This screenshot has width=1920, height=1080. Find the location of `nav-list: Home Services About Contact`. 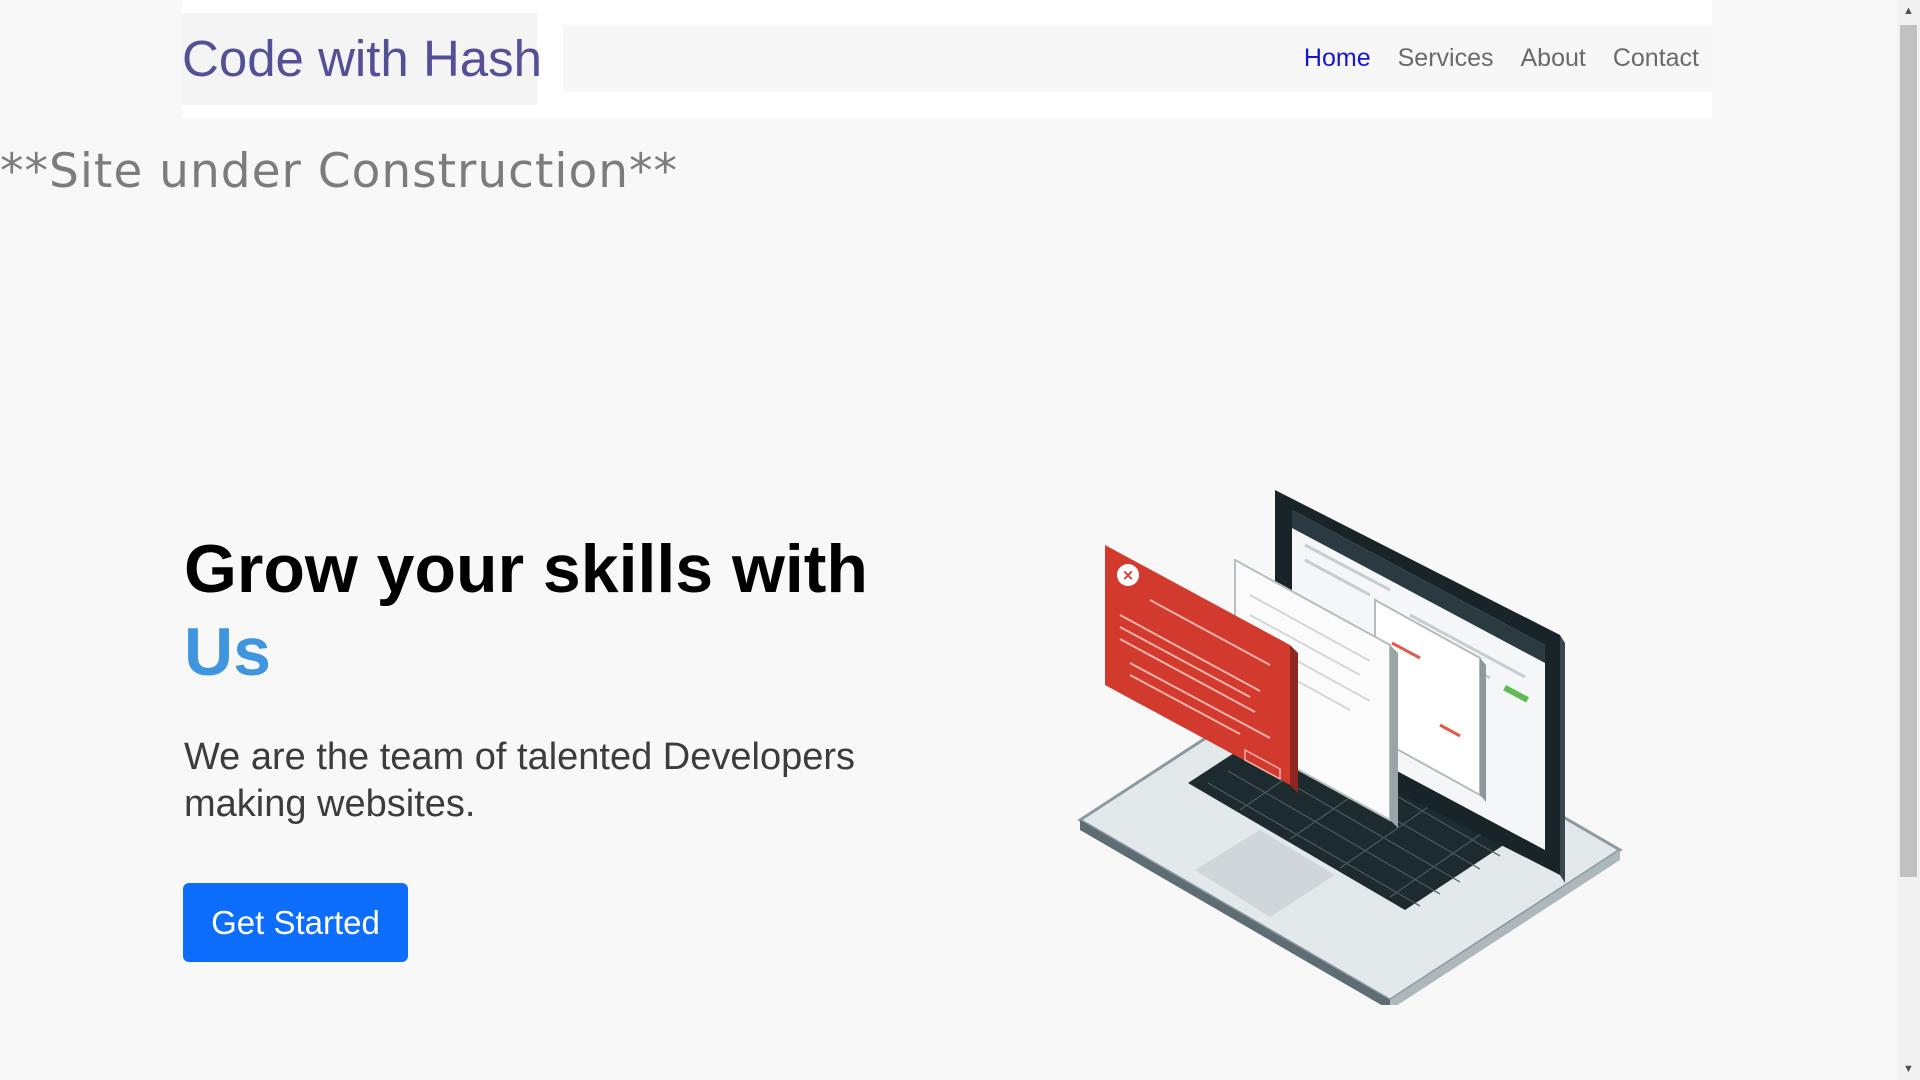

nav-list: Home Services About Contact is located at coordinates (1488, 58).